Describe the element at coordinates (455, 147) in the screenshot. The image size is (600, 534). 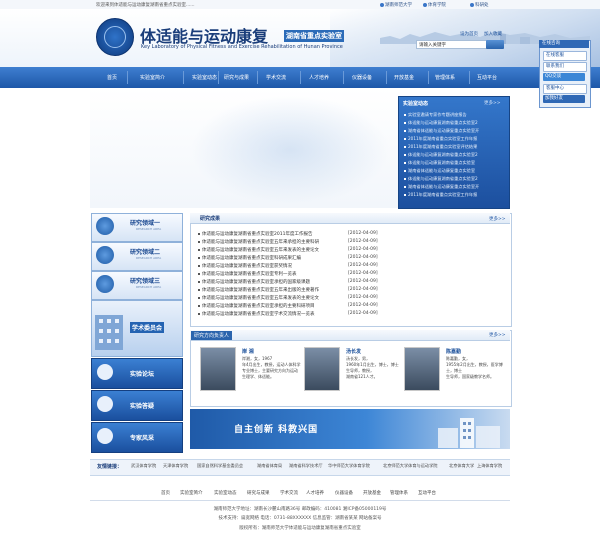
I see `news-item: 2011年度湖南省重点实验室评估结果` at that location.